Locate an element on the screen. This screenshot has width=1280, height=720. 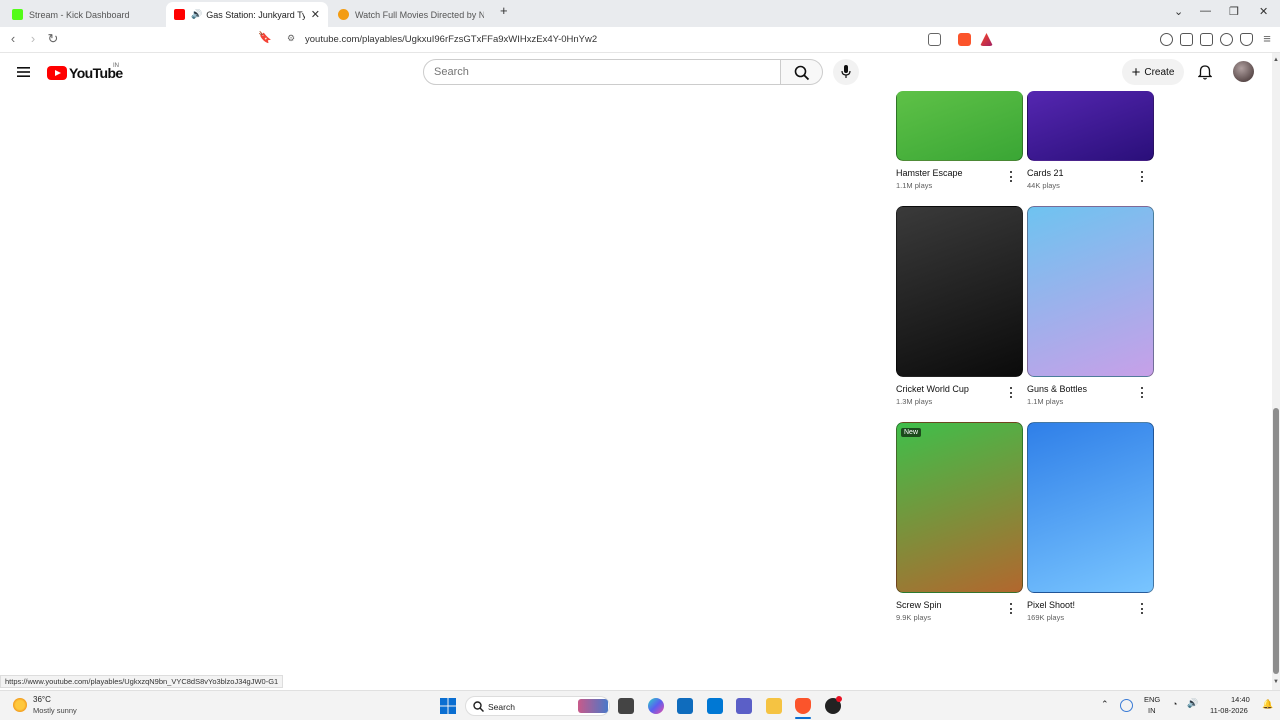
create-button: + Create is located at coordinates (1153, 72).